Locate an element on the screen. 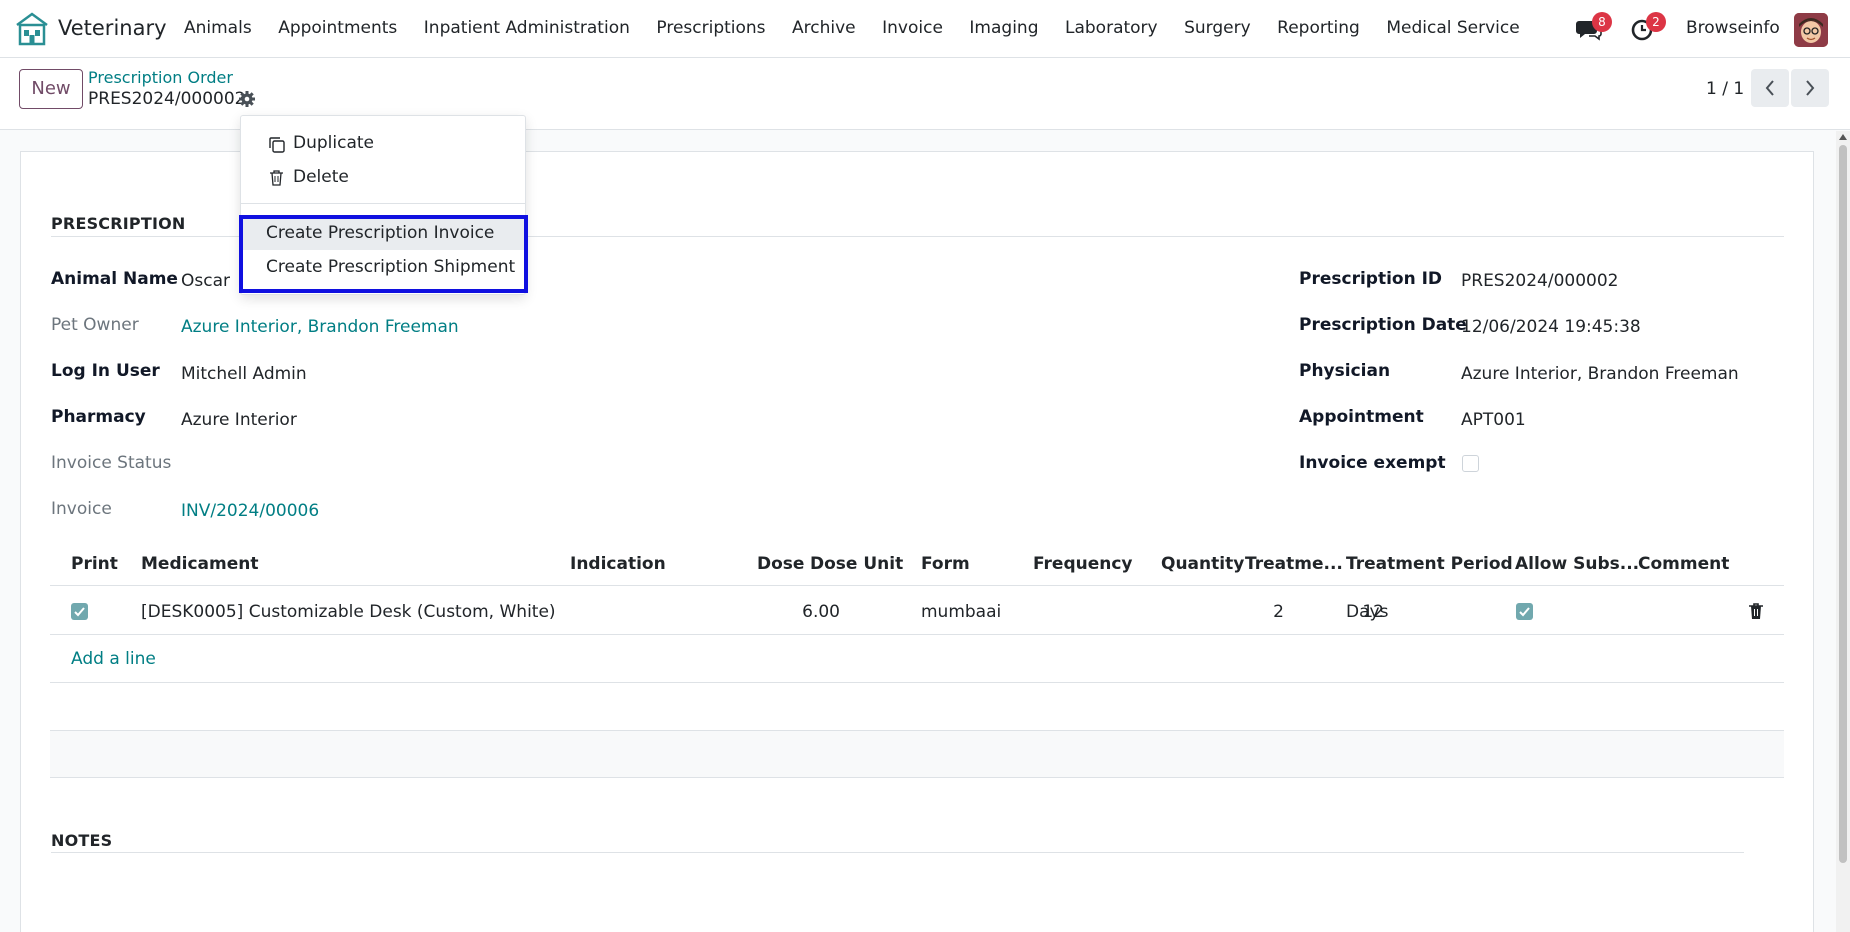 The image size is (1850, 932). print-checkbox is located at coordinates (79, 611).